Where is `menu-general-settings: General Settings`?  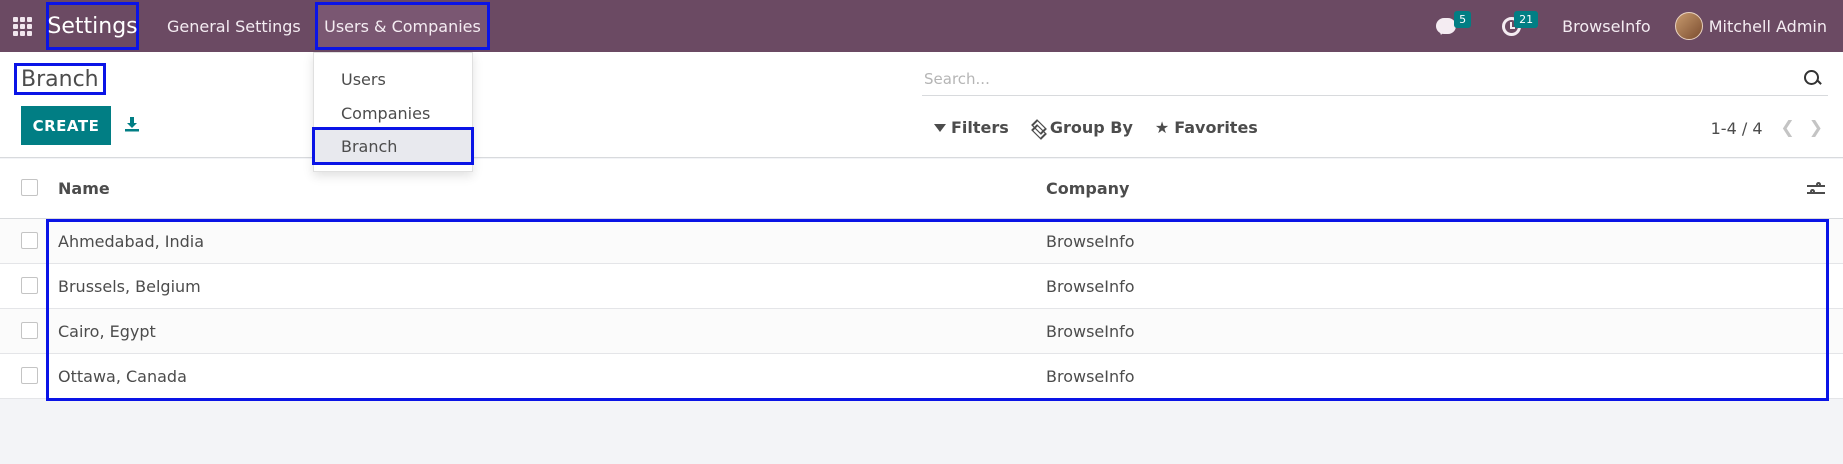
menu-general-settings: General Settings is located at coordinates (234, 26).